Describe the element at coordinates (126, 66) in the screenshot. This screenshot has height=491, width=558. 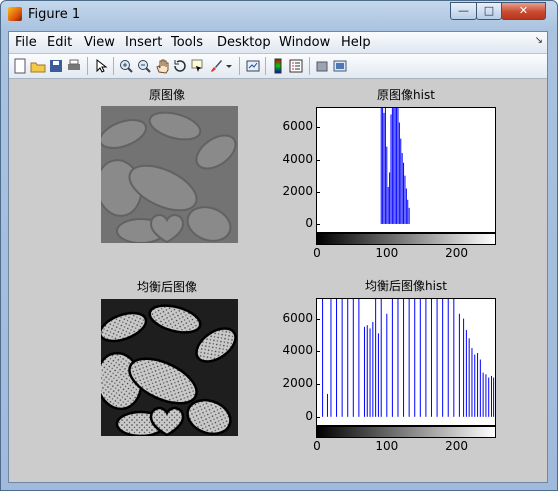
I see `zoom-in-icon` at that location.